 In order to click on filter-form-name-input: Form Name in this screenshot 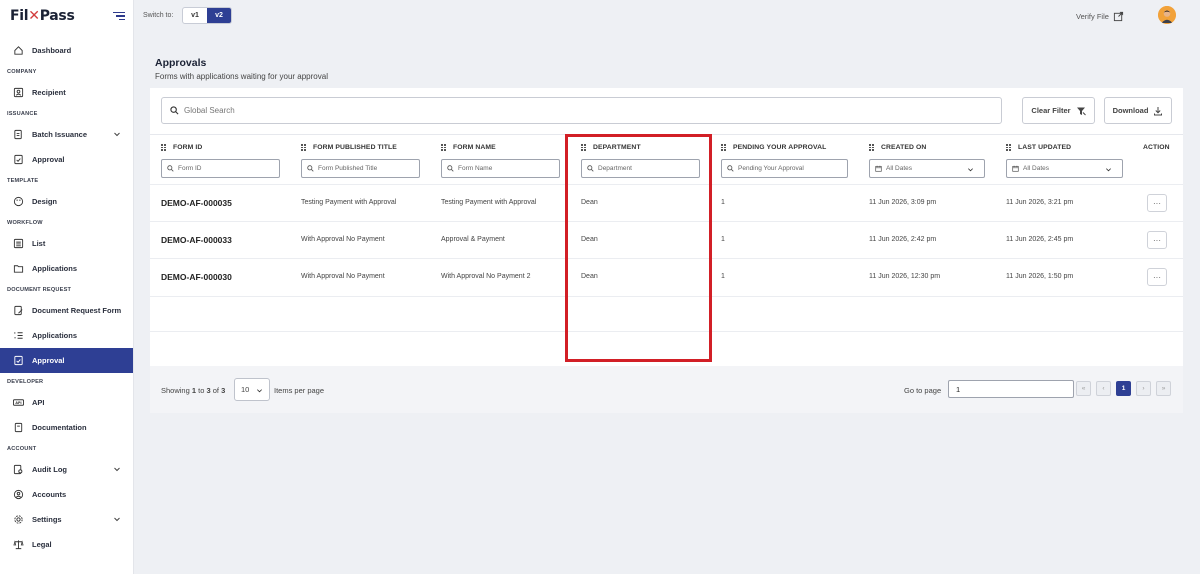, I will do `click(500, 168)`.